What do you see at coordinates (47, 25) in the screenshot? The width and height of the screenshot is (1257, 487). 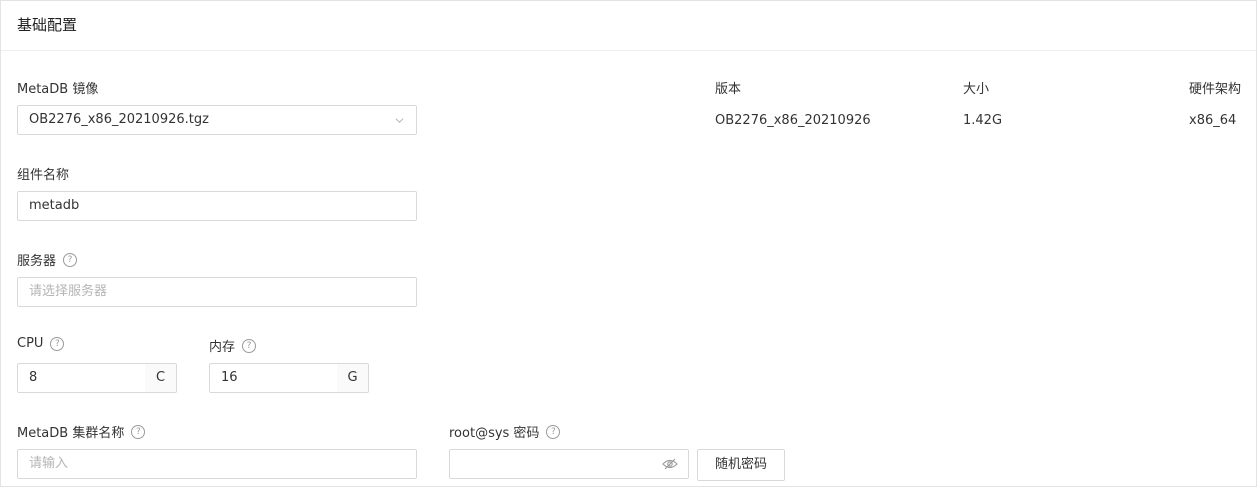 I see `section-title: 基础配置` at bounding box center [47, 25].